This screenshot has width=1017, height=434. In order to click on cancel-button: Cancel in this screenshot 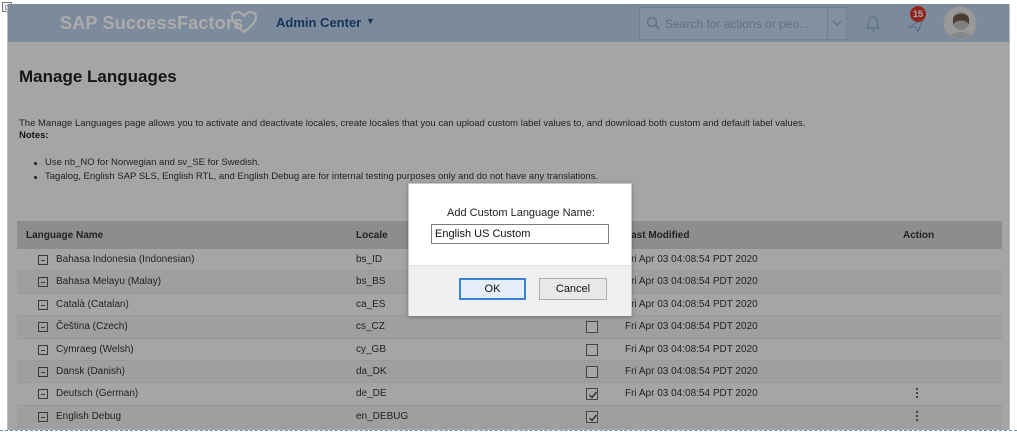, I will do `click(573, 289)`.